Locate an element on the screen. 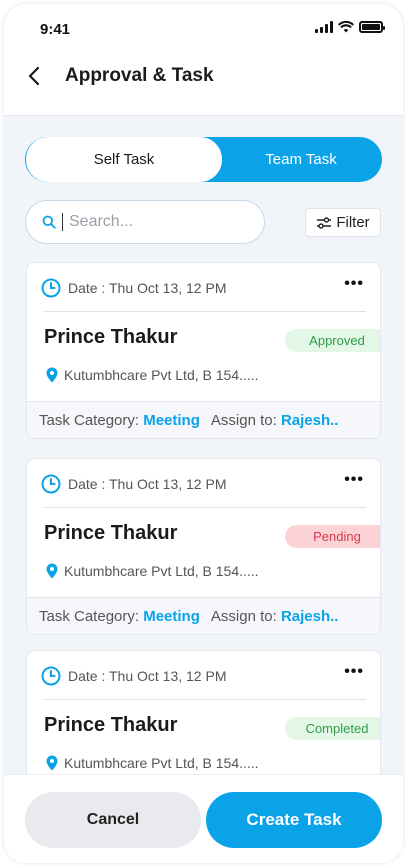  status-icons is located at coordinates (350, 27).